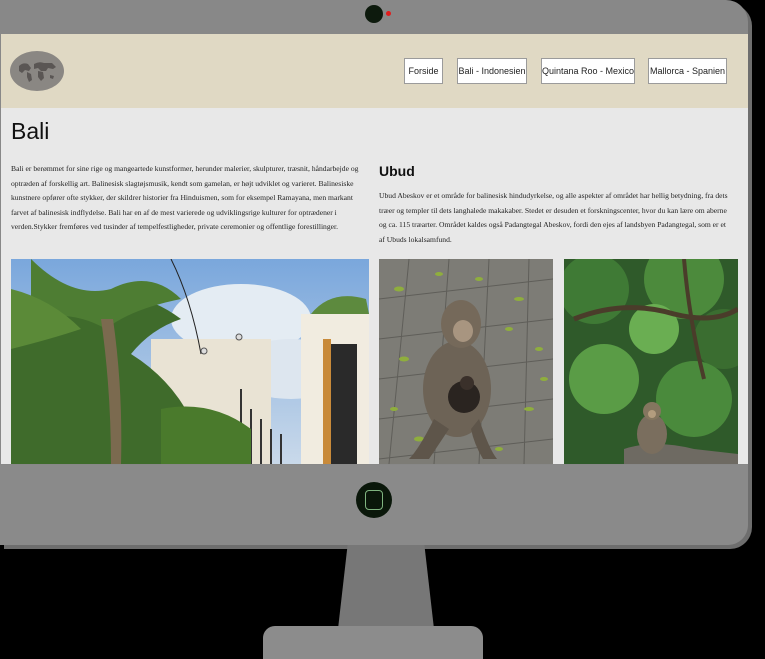 The image size is (765, 659). What do you see at coordinates (588, 71) in the screenshot?
I see `nav-item-quintana-roo: Quintana Roo - Mexico` at bounding box center [588, 71].